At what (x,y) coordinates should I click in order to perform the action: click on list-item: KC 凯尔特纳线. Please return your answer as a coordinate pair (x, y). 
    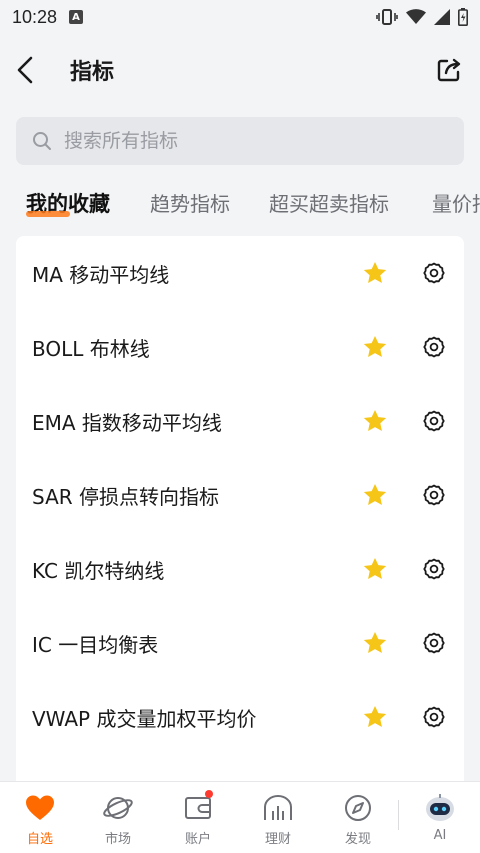
    Looking at the image, I should click on (240, 569).